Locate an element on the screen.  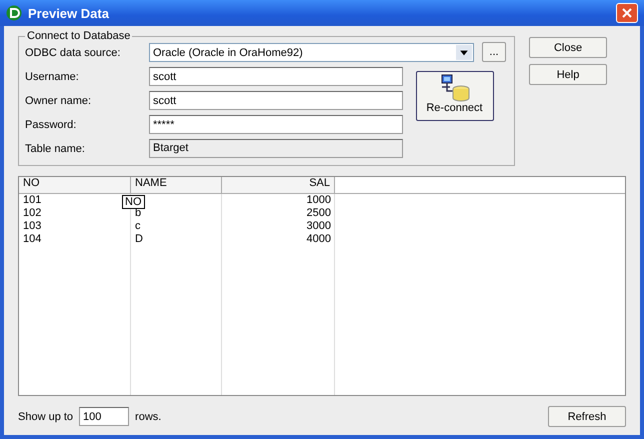
table-cell: 3000 is located at coordinates (318, 226).